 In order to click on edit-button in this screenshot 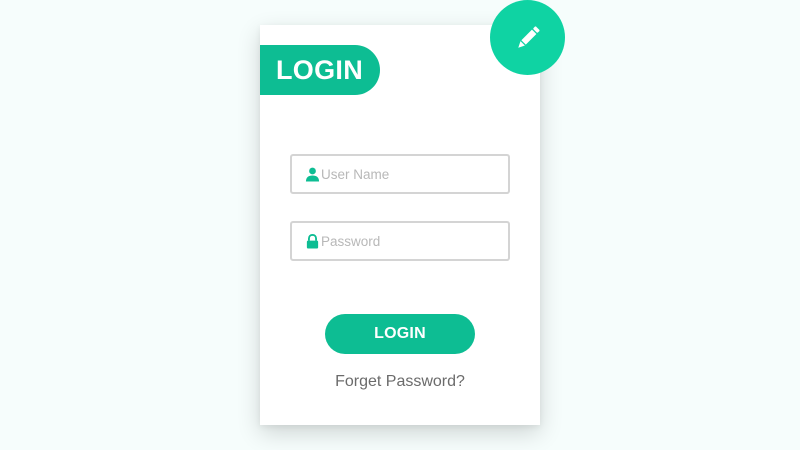, I will do `click(527, 37)`.